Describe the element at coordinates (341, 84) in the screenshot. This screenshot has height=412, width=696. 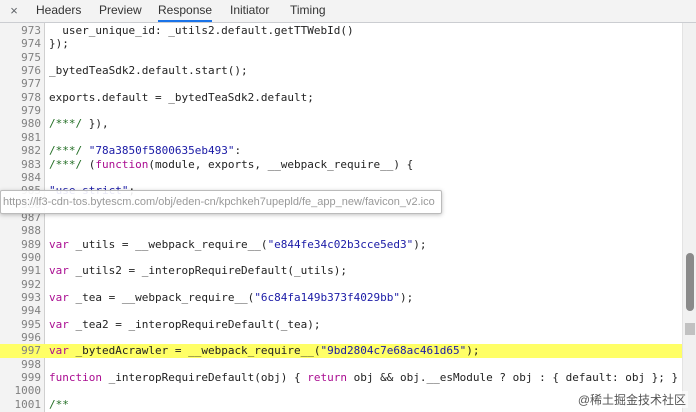
I see `code-line: 977` at that location.